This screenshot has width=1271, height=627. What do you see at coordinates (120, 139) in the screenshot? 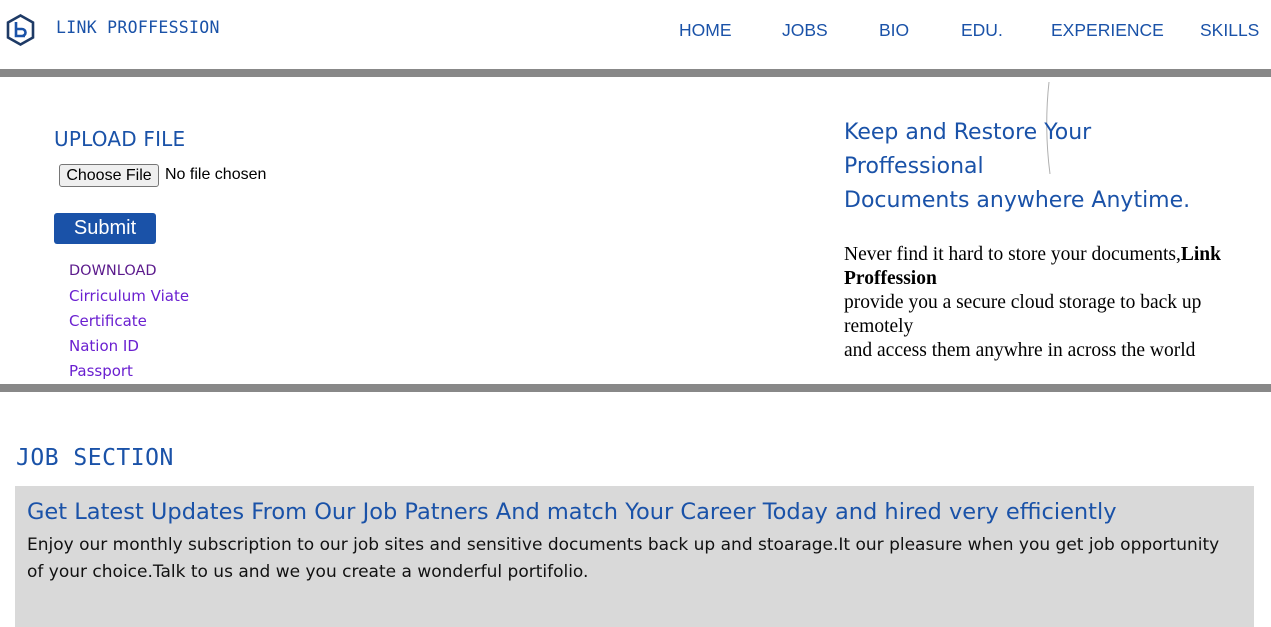
I see `upload-title: UPLOAD FILE` at bounding box center [120, 139].